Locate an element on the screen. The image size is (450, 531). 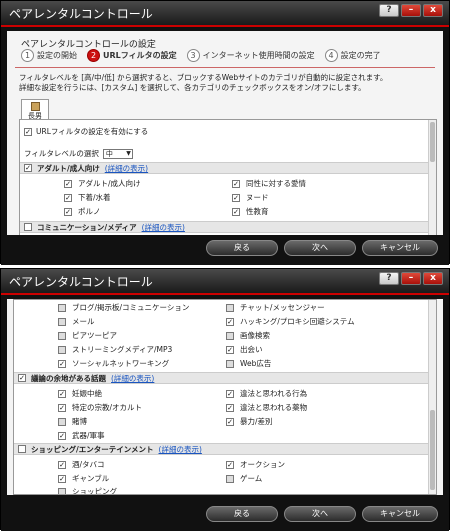
step-1: 1 設定の開始 is located at coordinates (49, 55).